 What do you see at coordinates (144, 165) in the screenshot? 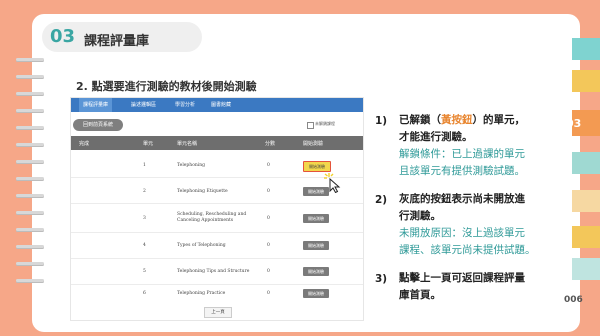
I see `unit-cell: 1` at bounding box center [144, 165].